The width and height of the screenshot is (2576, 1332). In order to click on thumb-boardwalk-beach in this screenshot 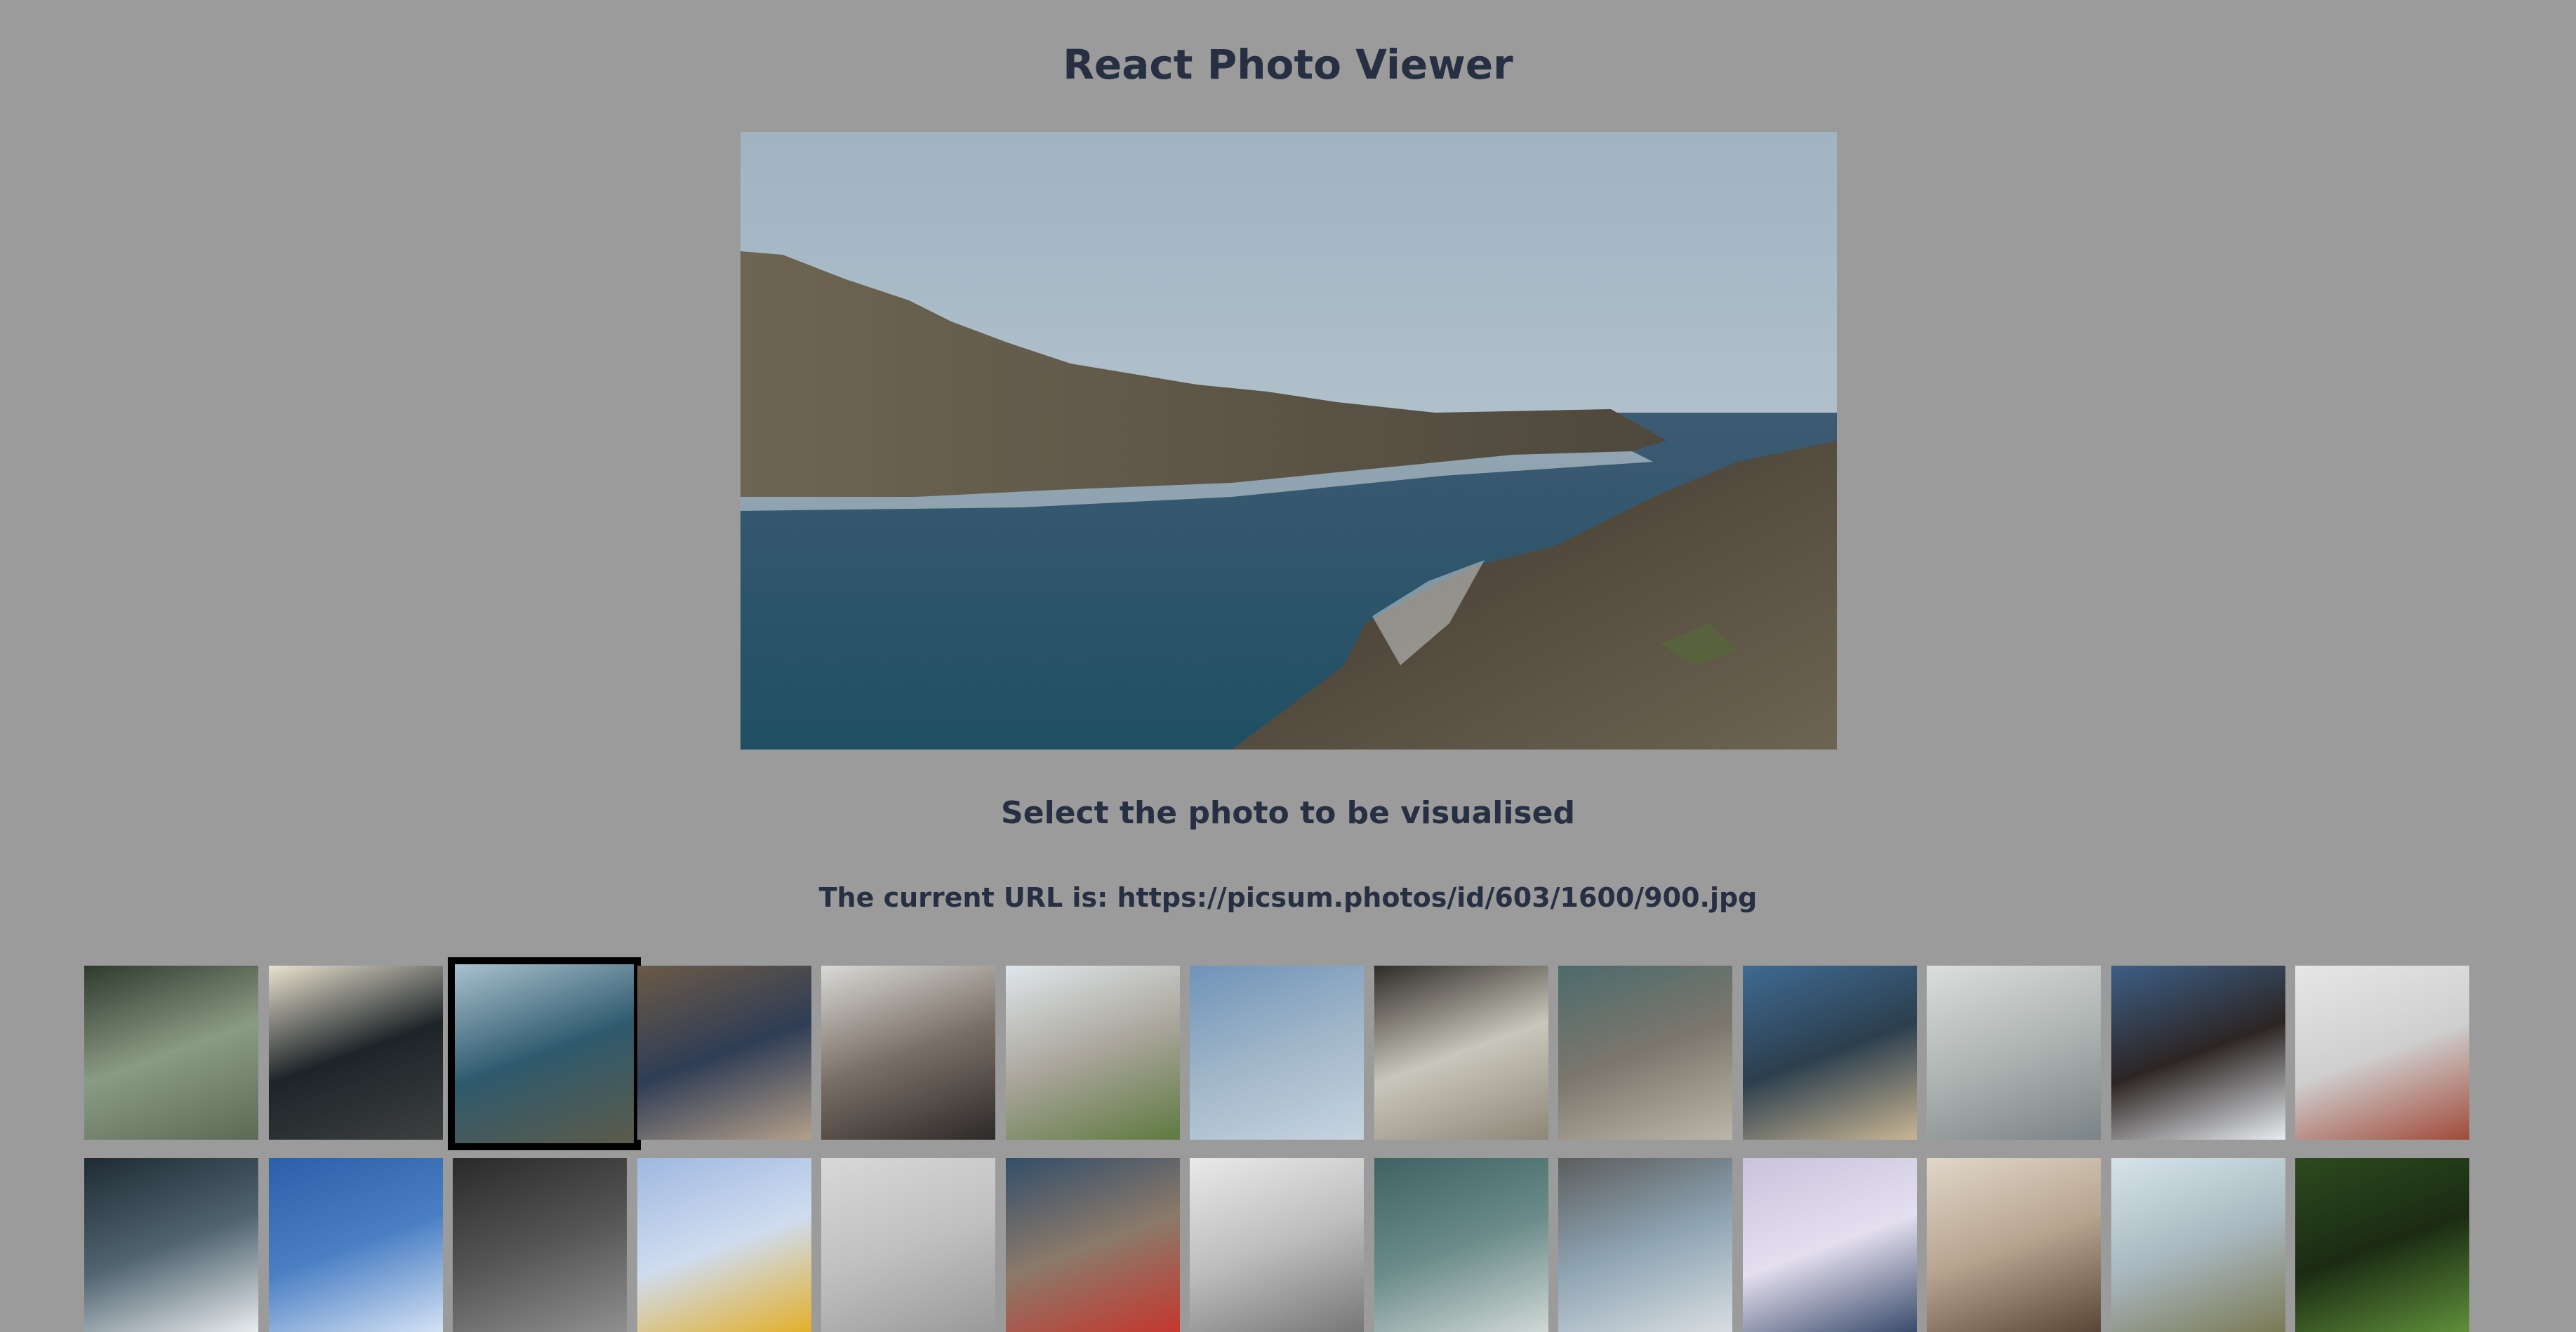, I will do `click(1093, 1053)`.